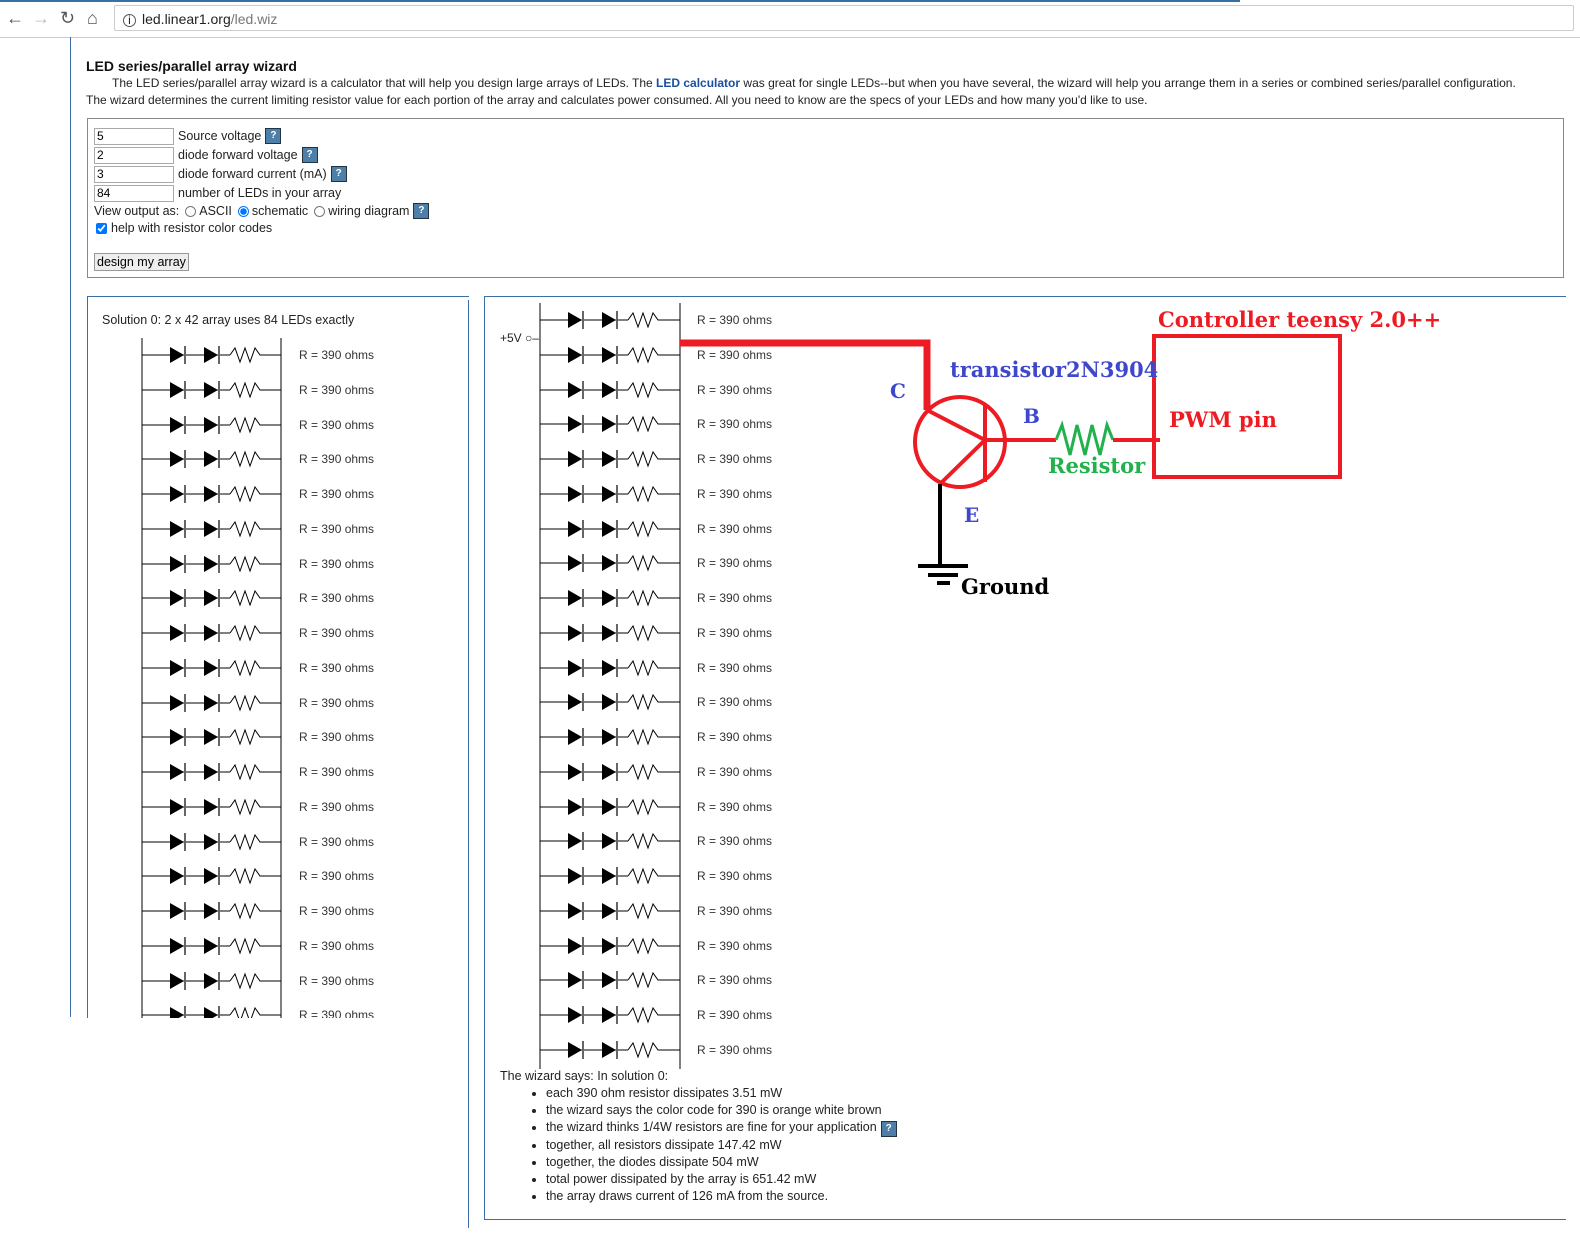 The width and height of the screenshot is (1580, 1249). Describe the element at coordinates (1223, 419) in the screenshot. I see `pwm-pin-label: PWM pin` at that location.